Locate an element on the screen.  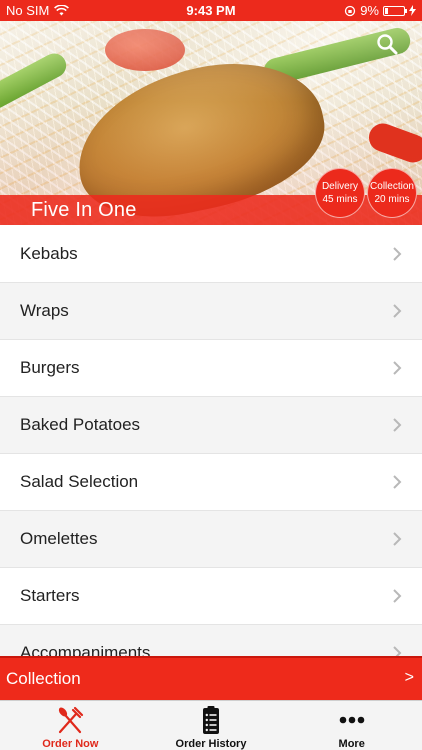
status-right: 9% is located at coordinates (380, 10).